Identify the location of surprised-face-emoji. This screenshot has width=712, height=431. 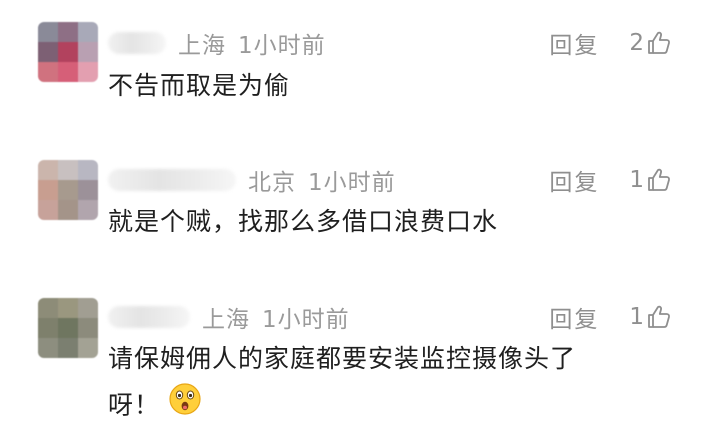
(185, 406).